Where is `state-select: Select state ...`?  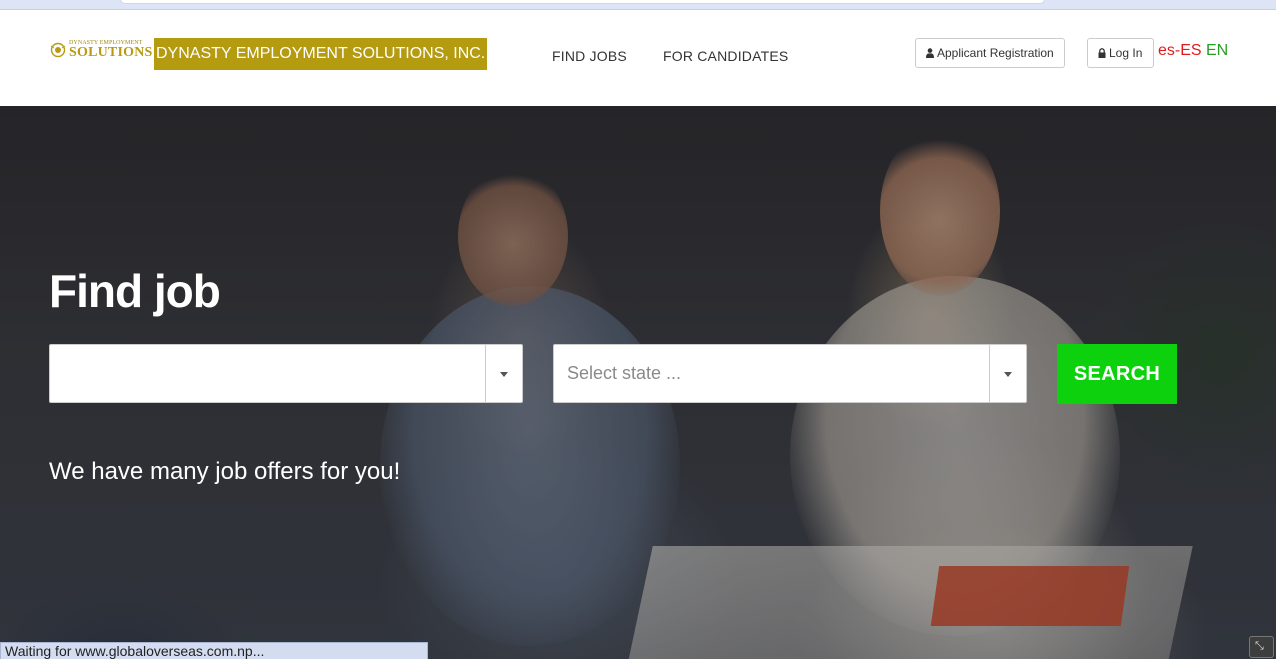 state-select: Select state ... is located at coordinates (790, 373).